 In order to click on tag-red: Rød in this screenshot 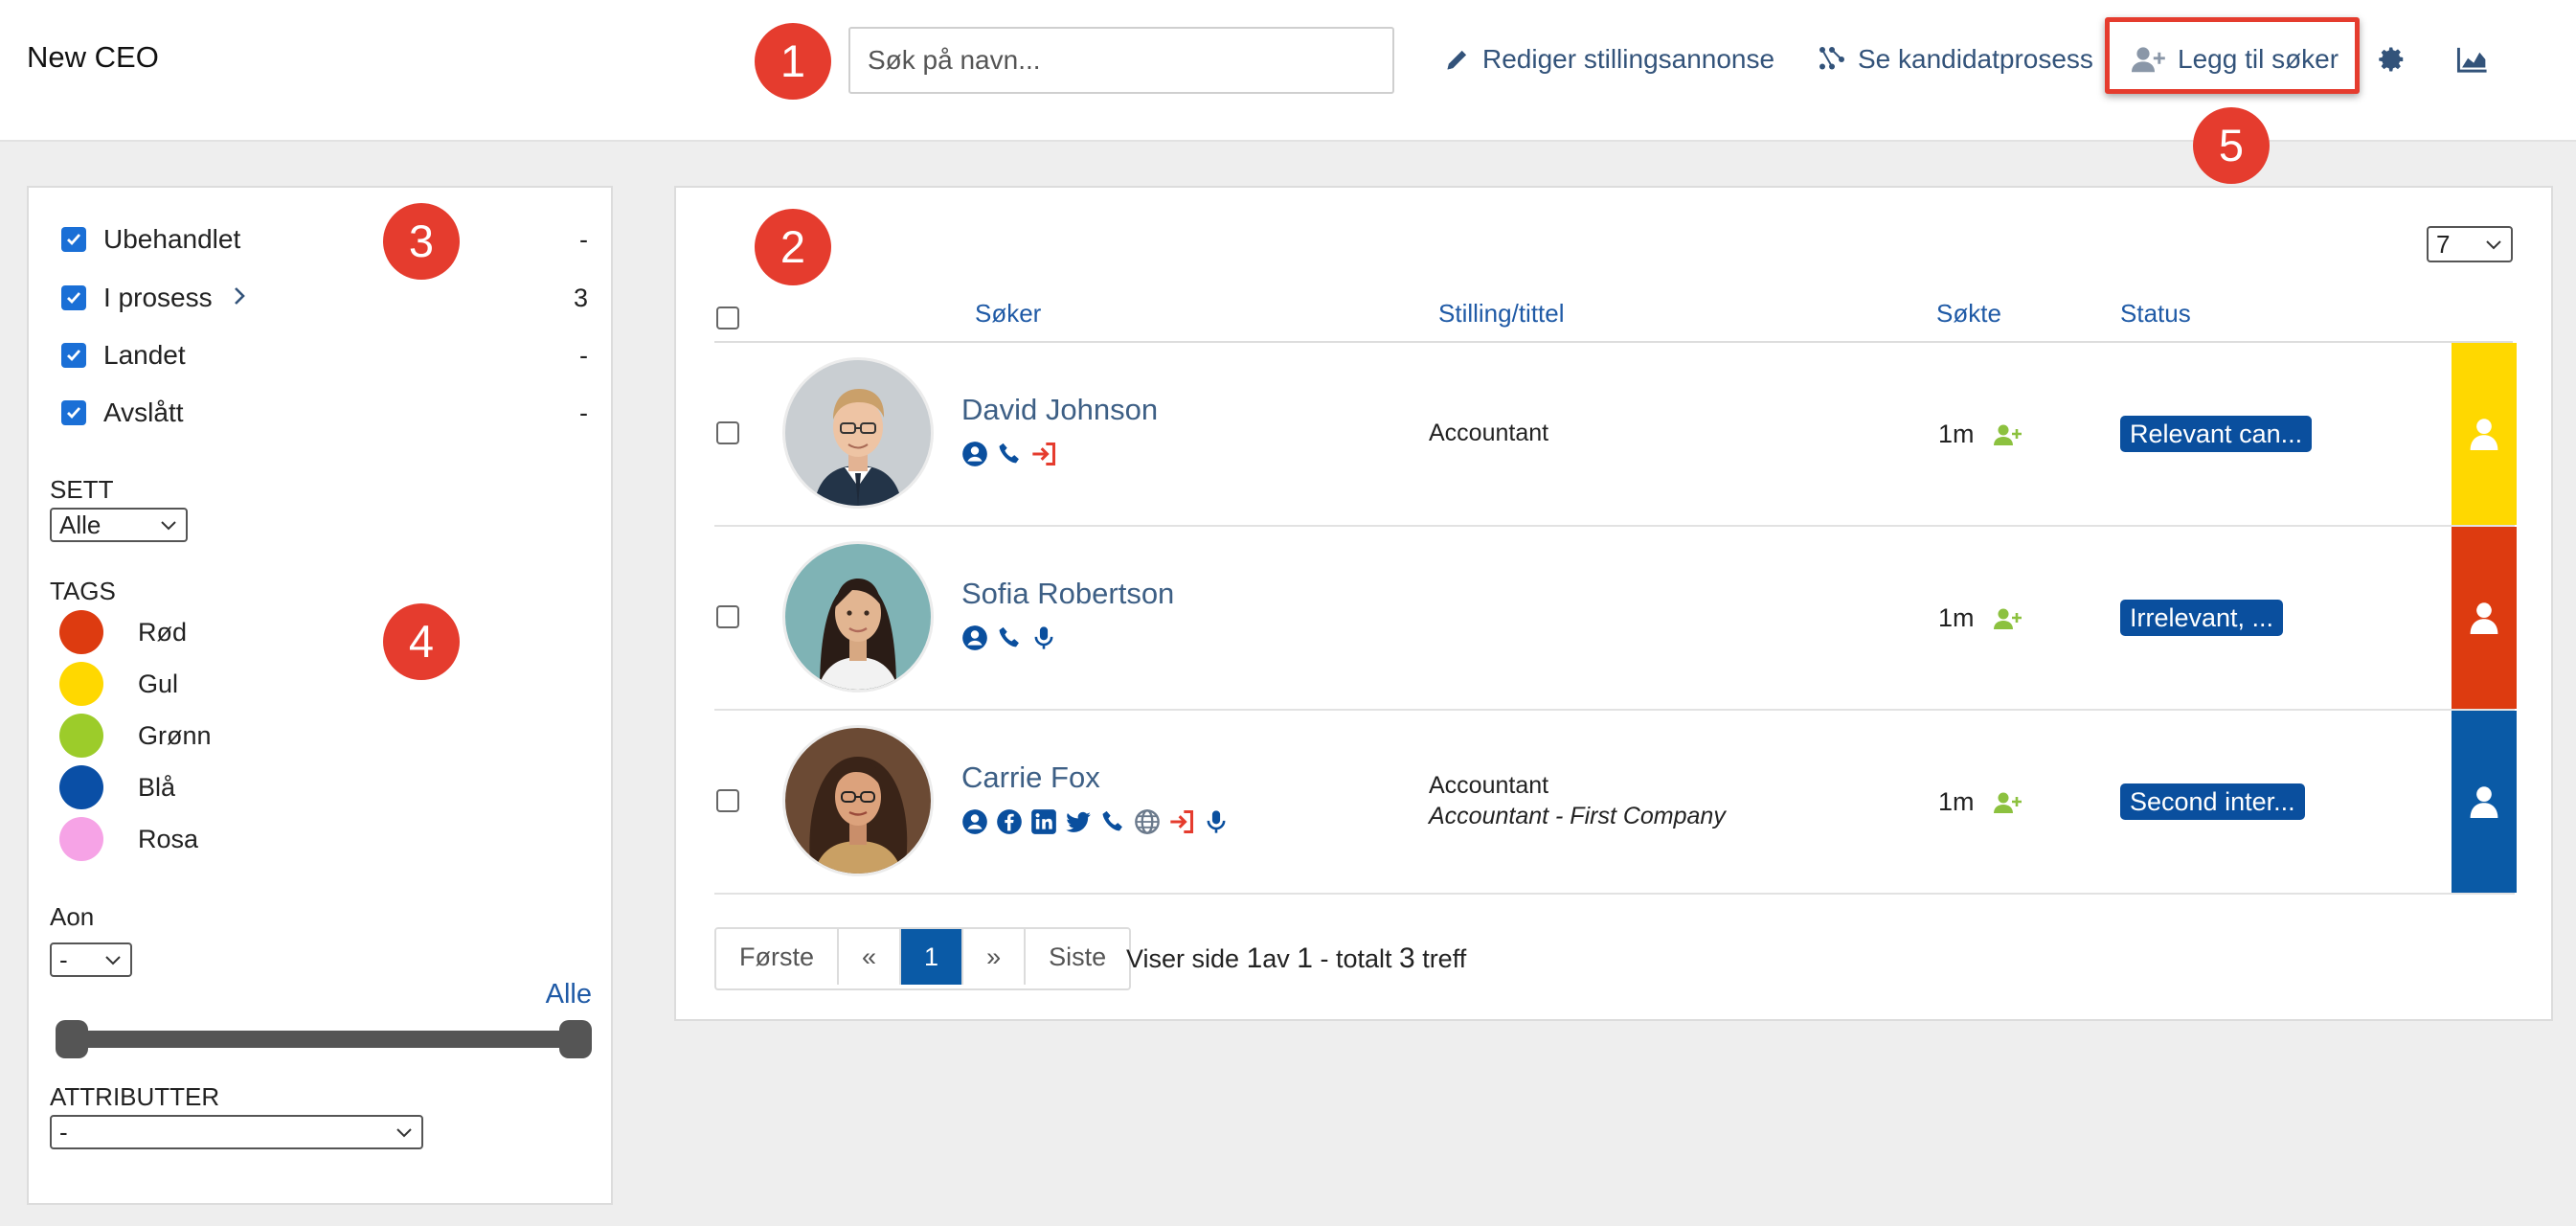, I will do `click(123, 632)`.